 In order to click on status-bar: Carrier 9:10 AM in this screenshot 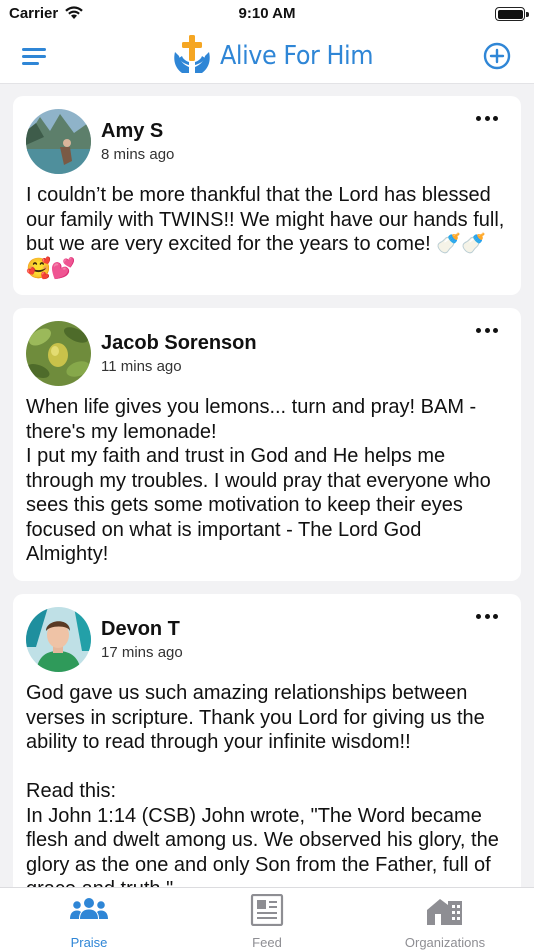, I will do `click(267, 15)`.